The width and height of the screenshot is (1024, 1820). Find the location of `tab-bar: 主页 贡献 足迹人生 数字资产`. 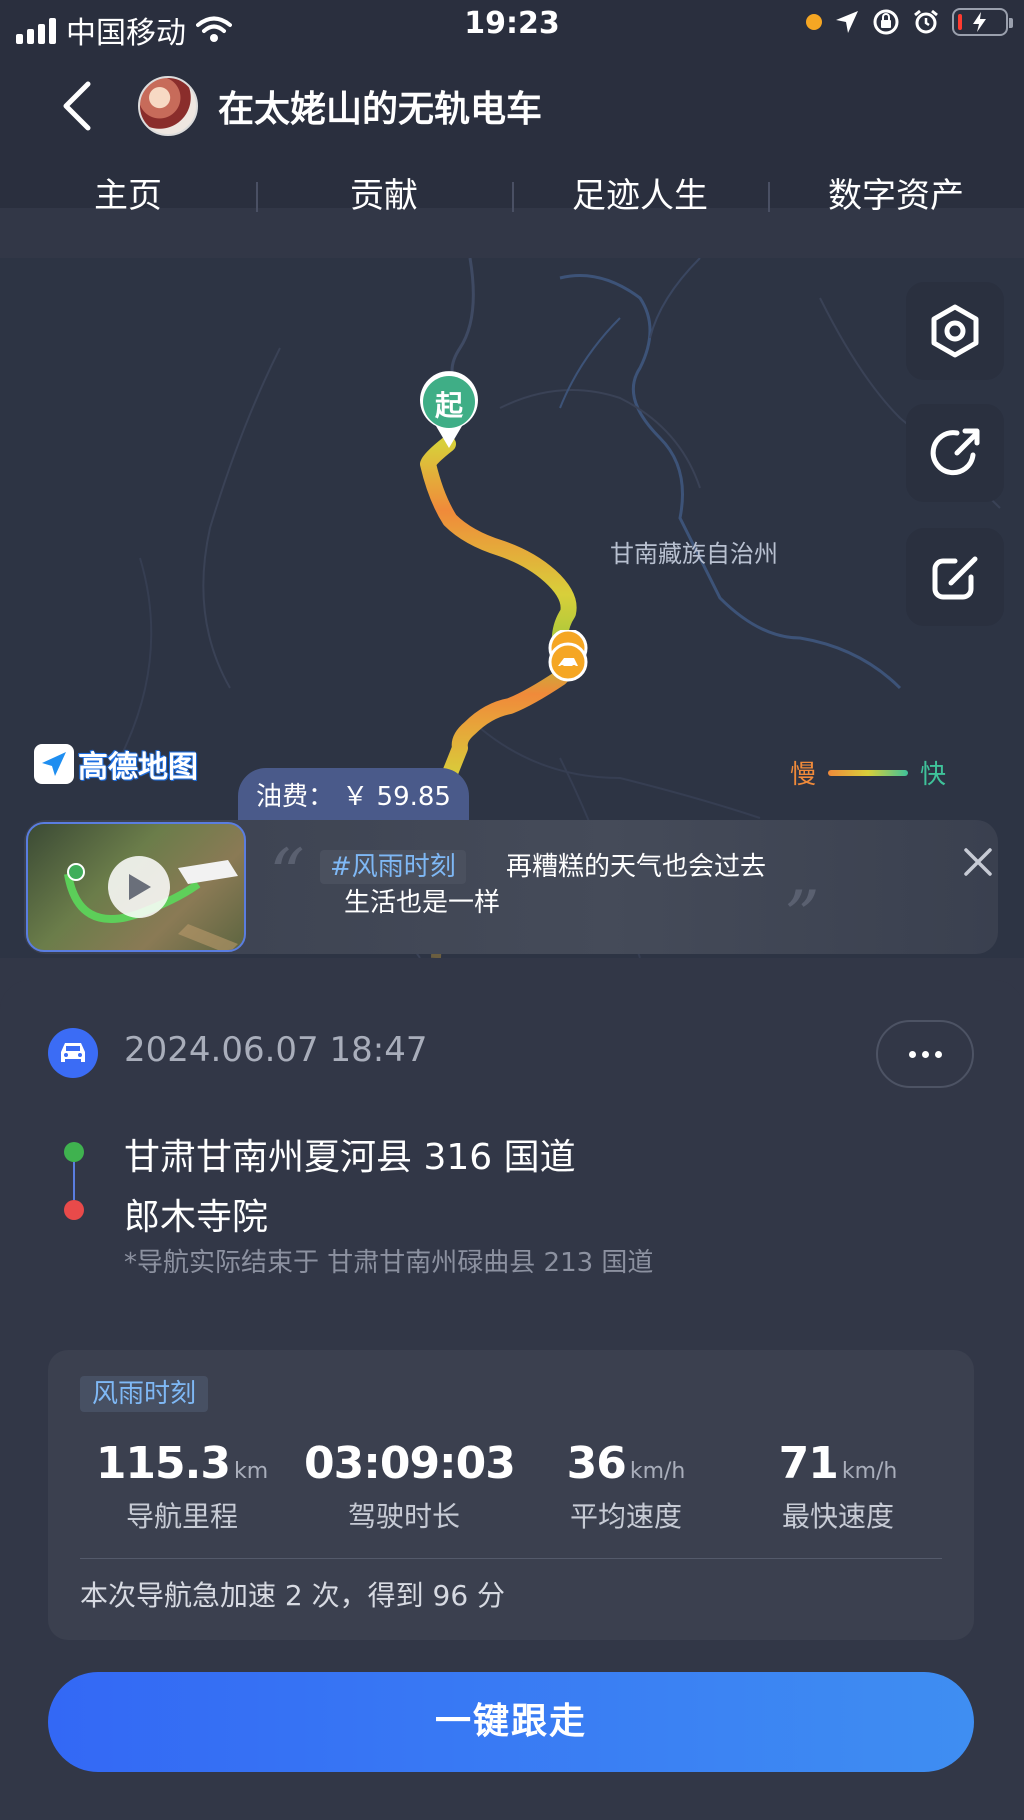

tab-bar: 主页 贡献 足迹人生 数字资产 is located at coordinates (512, 212).